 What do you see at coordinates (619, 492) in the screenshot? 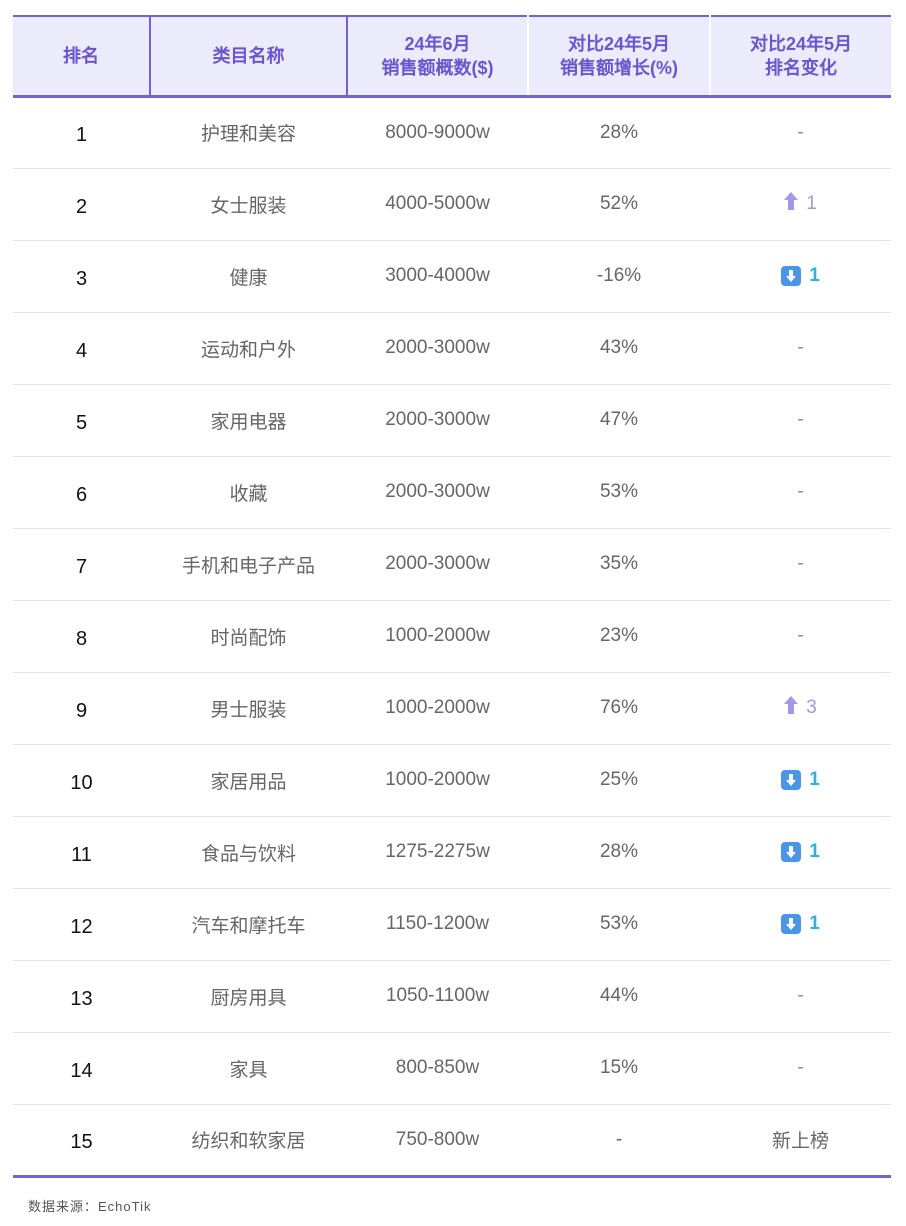
I see `cell-growth: 53%` at bounding box center [619, 492].